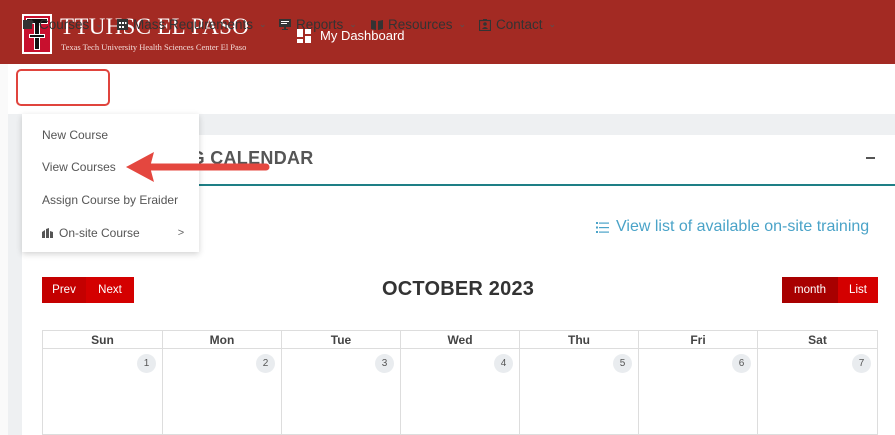 The height and width of the screenshot is (435, 895). What do you see at coordinates (285, 24) in the screenshot?
I see `monitor-icon` at bounding box center [285, 24].